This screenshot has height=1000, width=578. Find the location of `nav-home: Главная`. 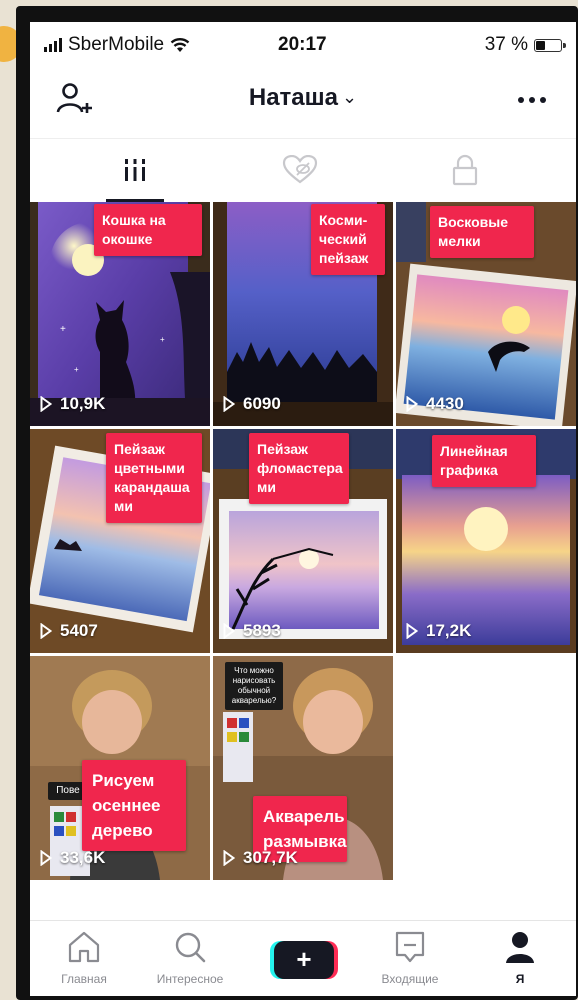

nav-home: Главная is located at coordinates (84, 958).